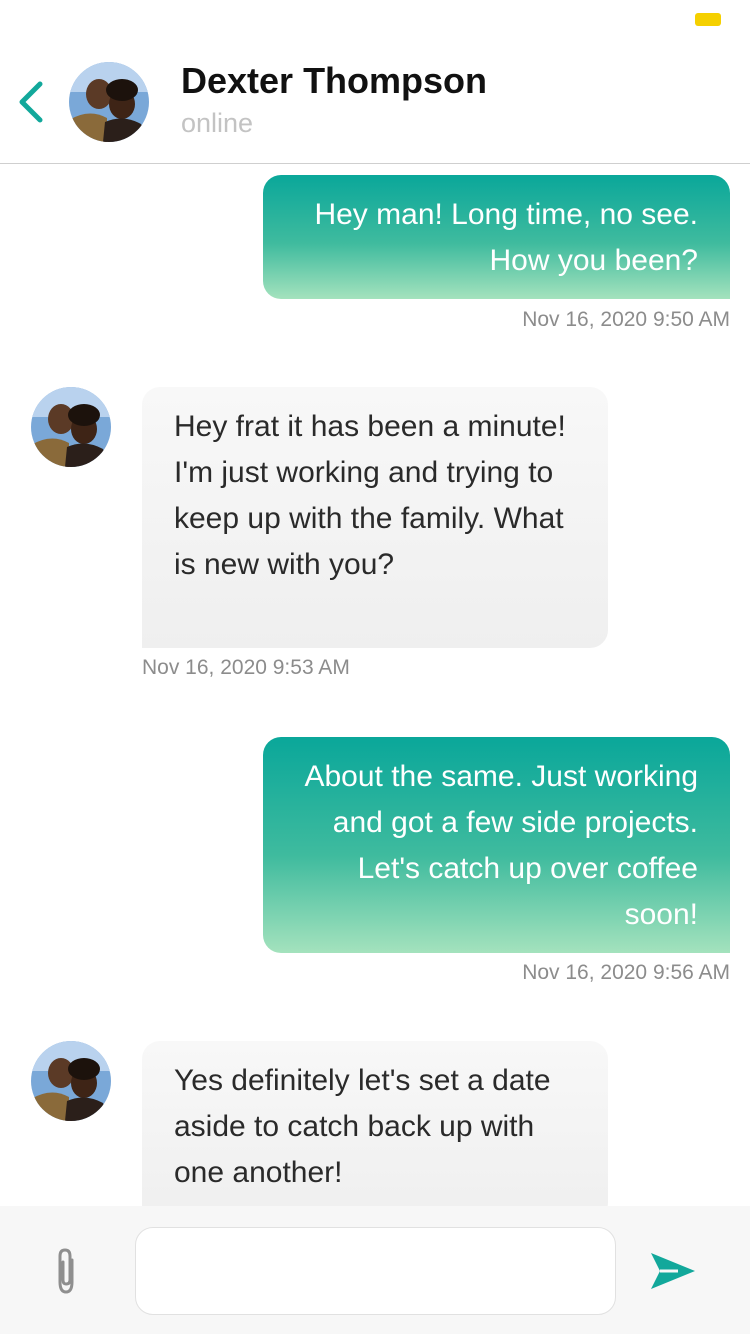 The width and height of the screenshot is (750, 1334). Describe the element at coordinates (708, 19) in the screenshot. I see `battery-icon` at that location.